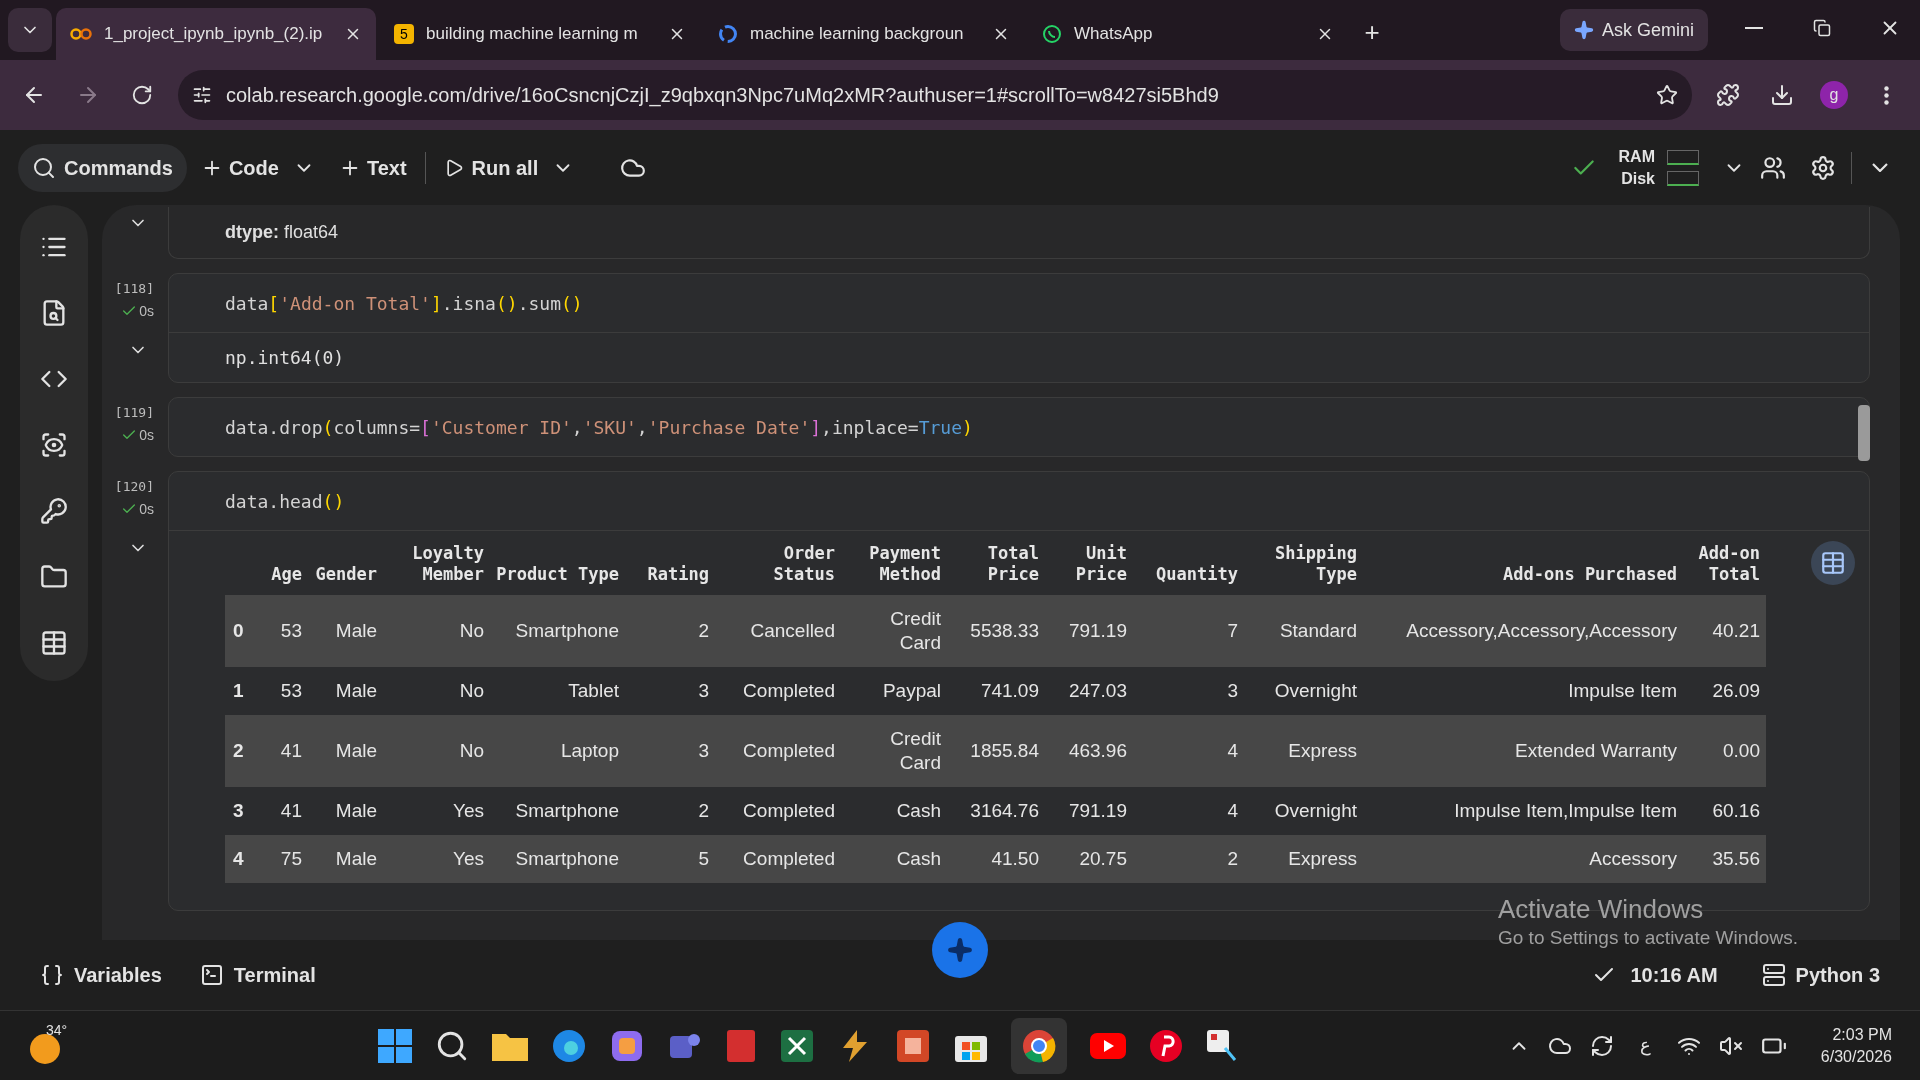  I want to click on braces-icon, so click(52, 975).